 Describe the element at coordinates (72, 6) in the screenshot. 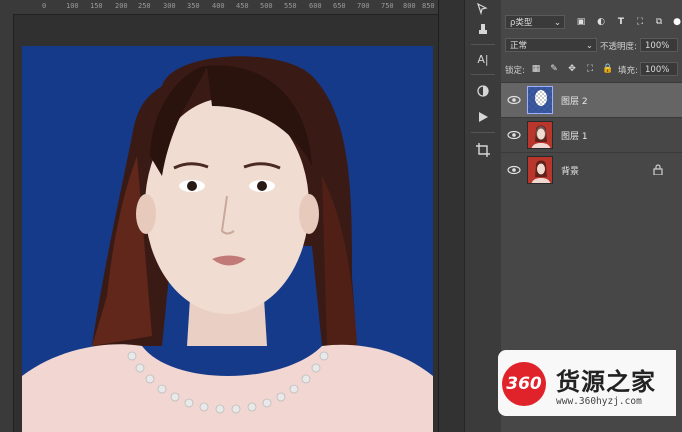

I see `ruler-tick: 100` at that location.